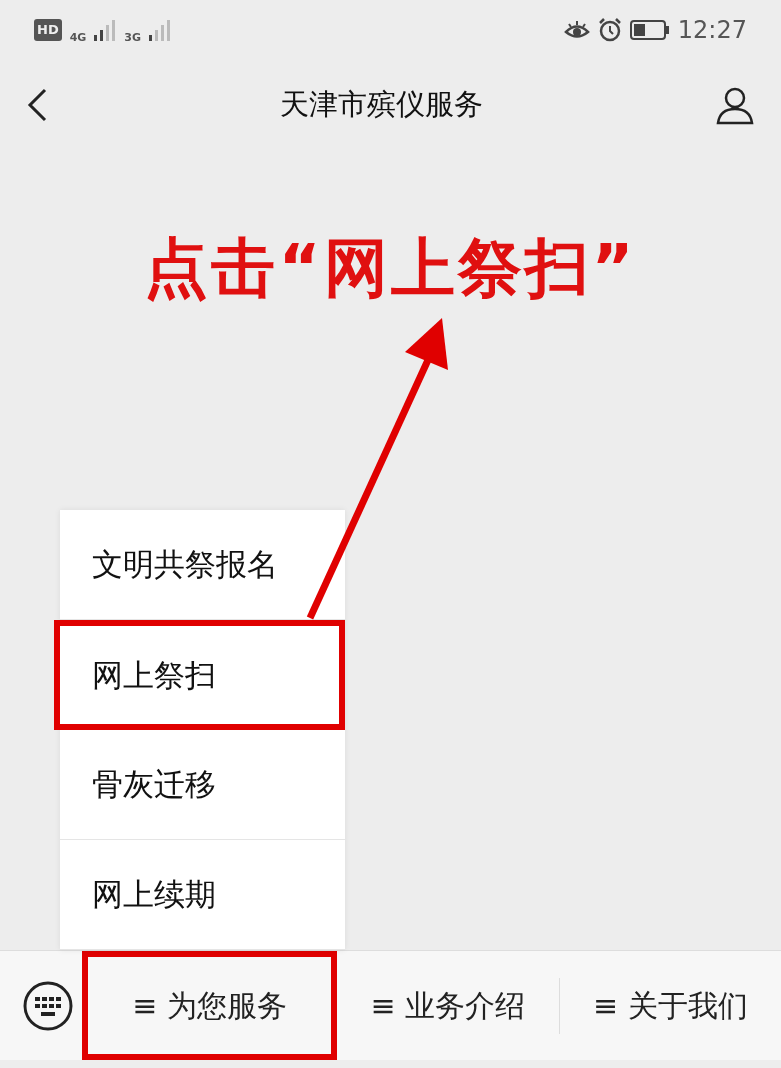 This screenshot has height=1068, width=781. I want to click on network-type: 4G, so click(78, 37).